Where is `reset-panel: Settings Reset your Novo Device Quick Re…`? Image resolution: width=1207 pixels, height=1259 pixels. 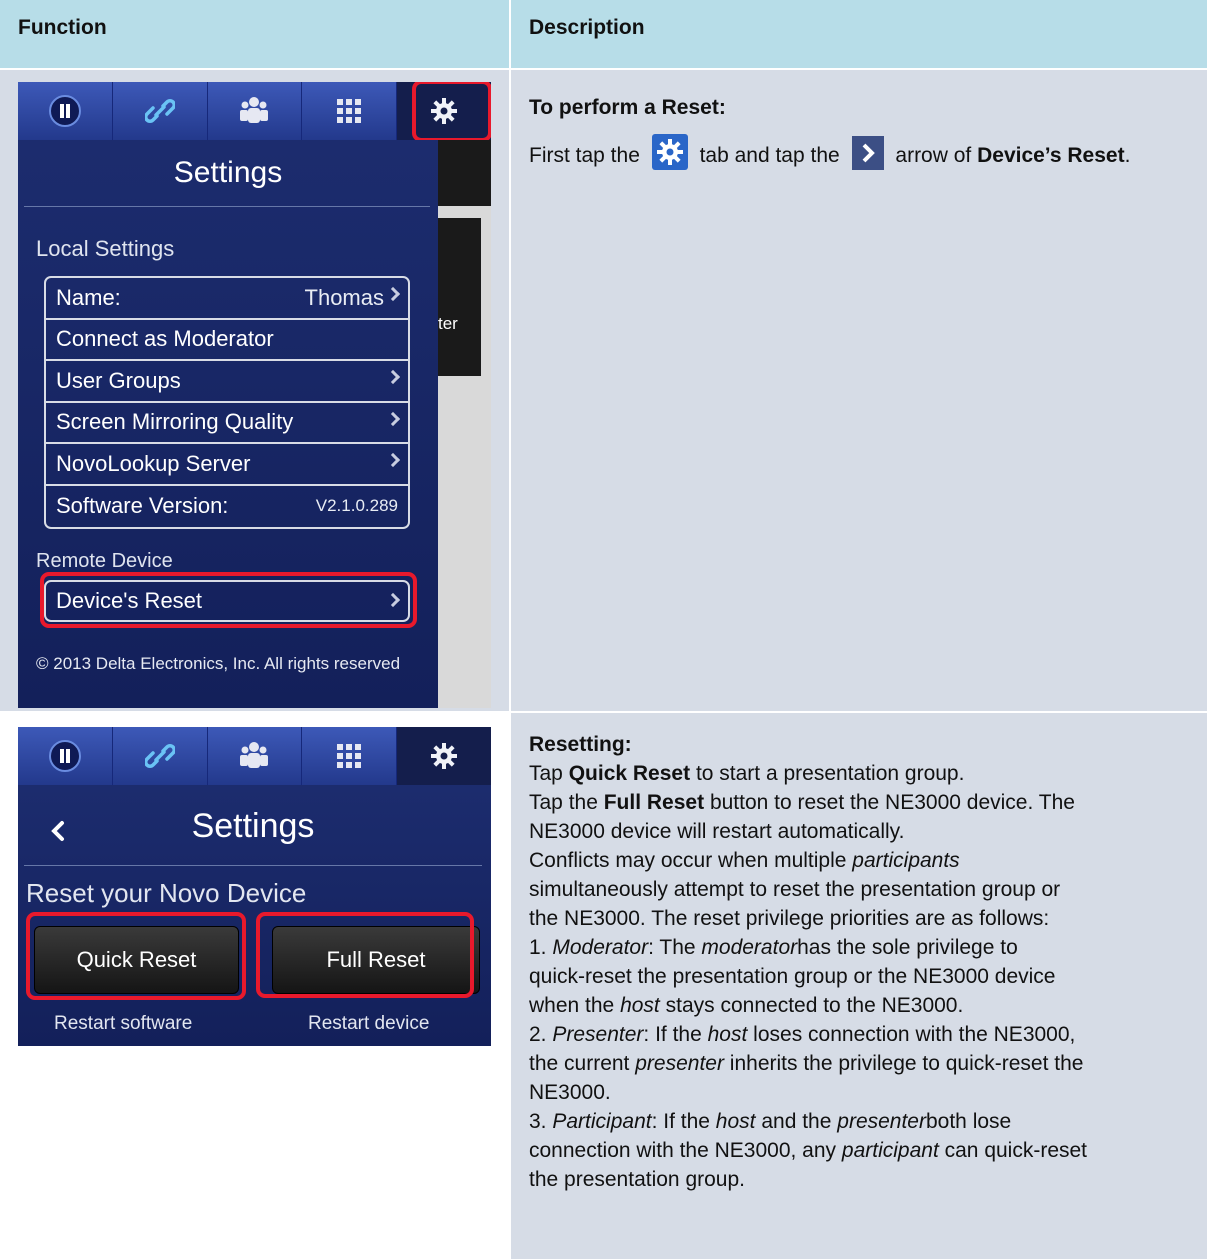
reset-panel: Settings Reset your Novo Device Quick Re… is located at coordinates (254, 915).